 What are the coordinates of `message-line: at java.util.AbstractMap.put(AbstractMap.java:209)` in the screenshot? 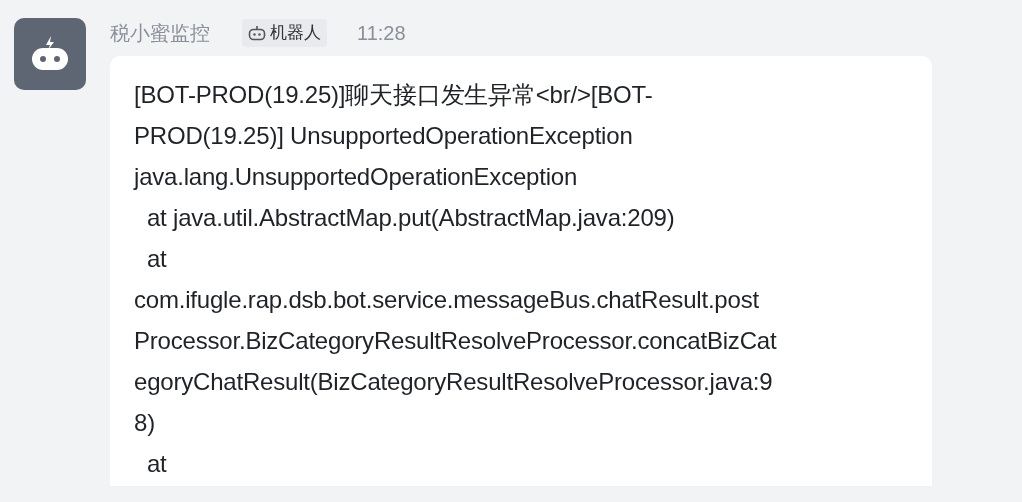 It's located at (410, 218).